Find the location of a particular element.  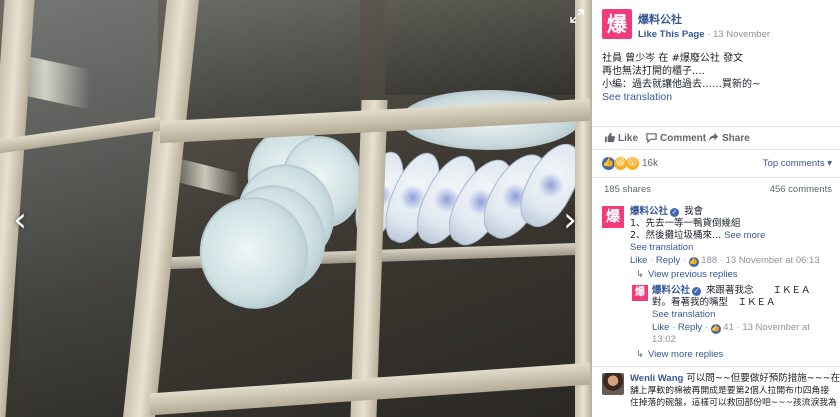

comment-text-line: 我會 is located at coordinates (694, 211).